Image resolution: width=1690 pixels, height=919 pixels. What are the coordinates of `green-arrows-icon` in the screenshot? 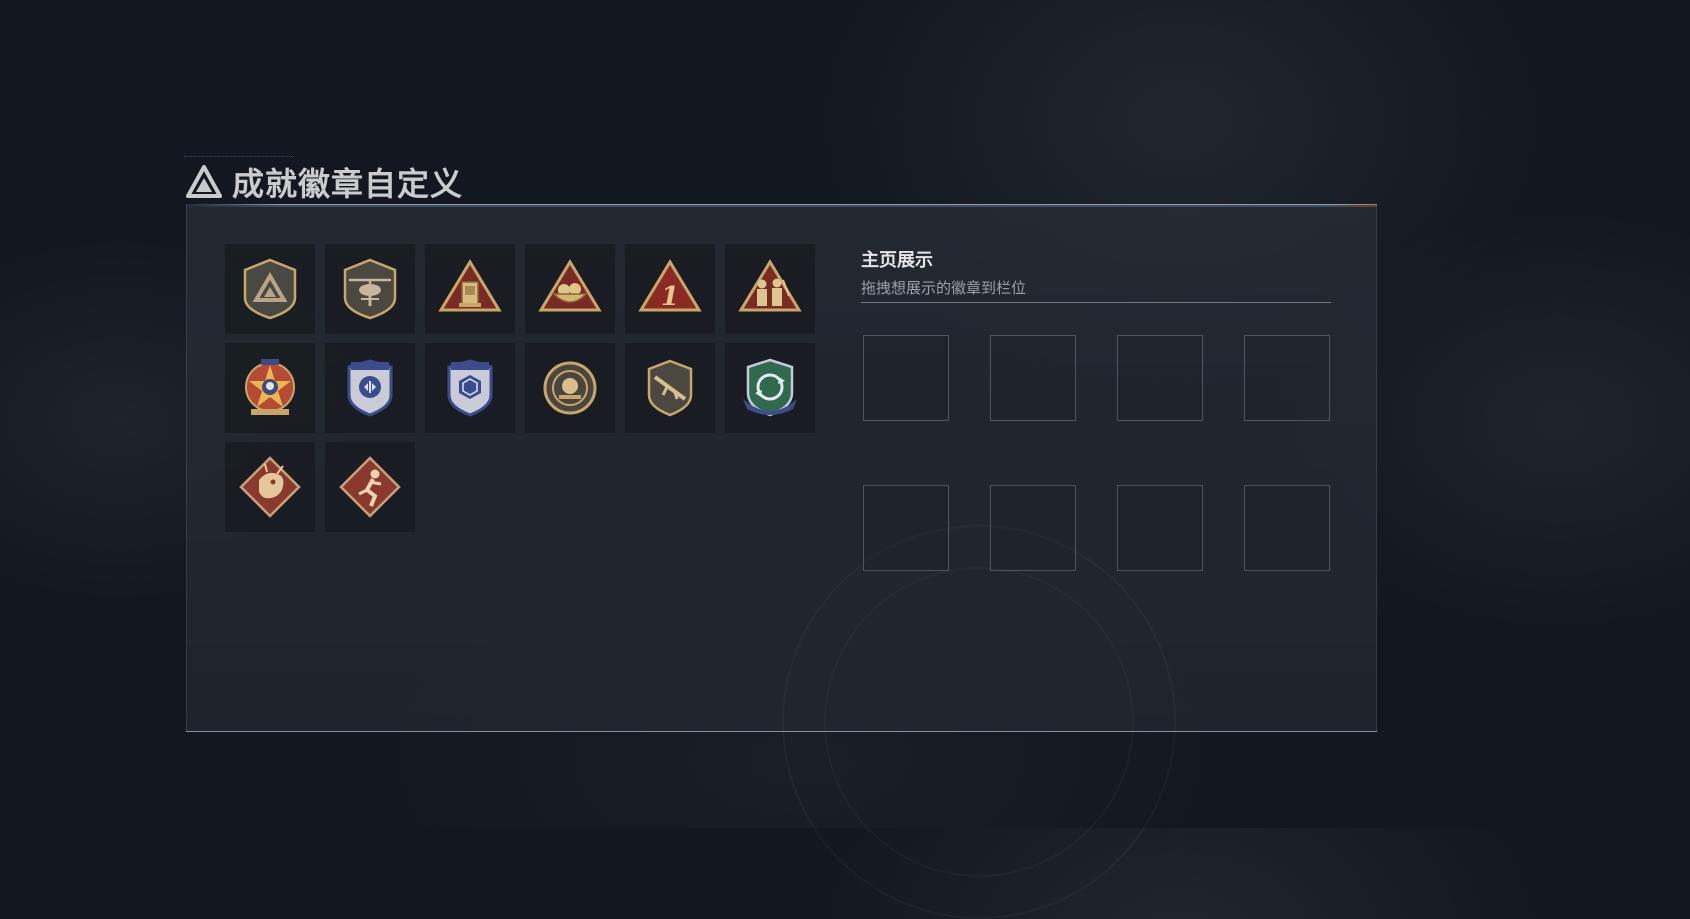 It's located at (770, 387).